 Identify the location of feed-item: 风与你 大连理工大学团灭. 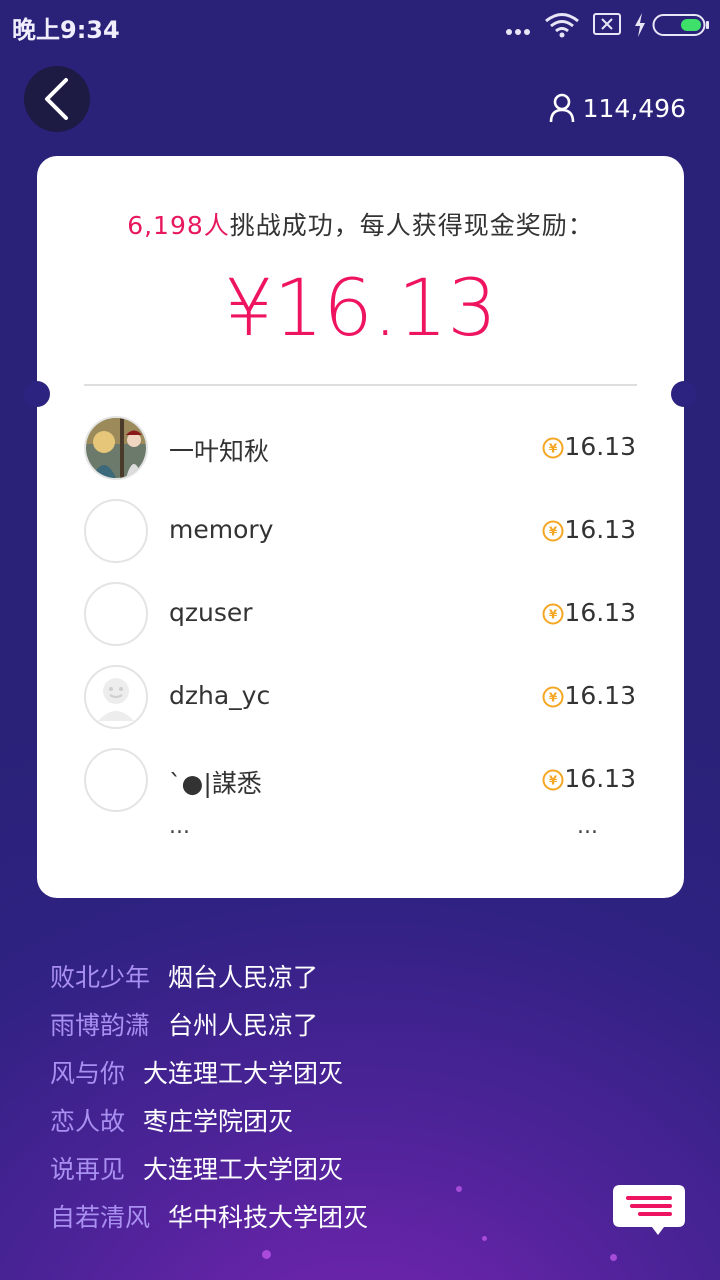
(209, 1078).